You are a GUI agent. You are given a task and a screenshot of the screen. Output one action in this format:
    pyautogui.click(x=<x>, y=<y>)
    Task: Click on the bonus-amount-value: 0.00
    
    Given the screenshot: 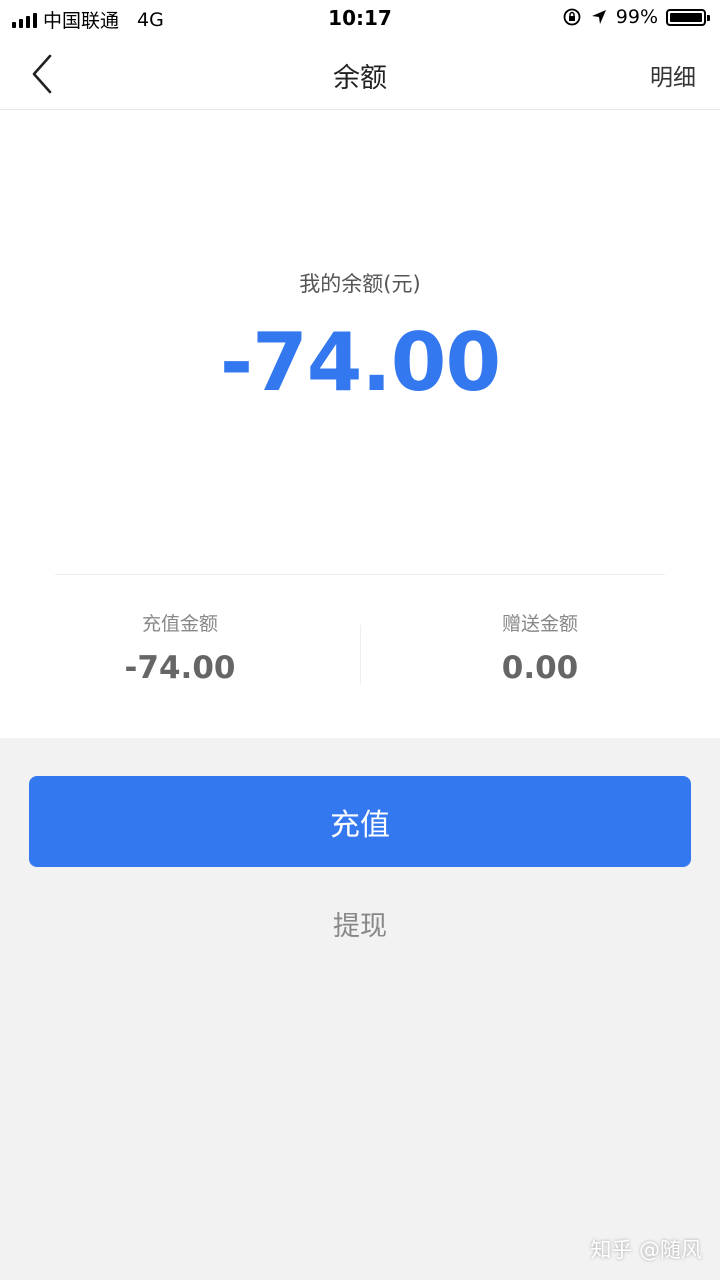 What is the action you would take?
    pyautogui.click(x=540, y=668)
    